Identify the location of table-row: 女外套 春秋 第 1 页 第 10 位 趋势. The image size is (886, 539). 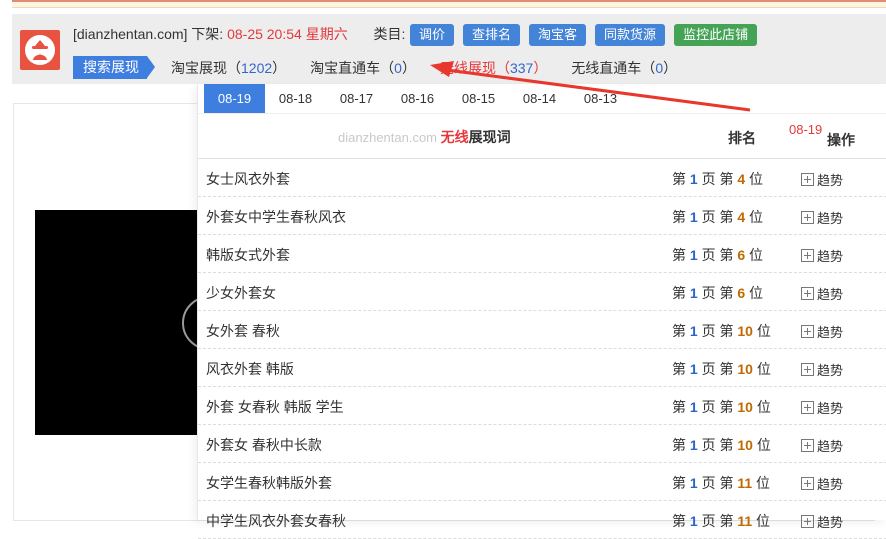
(542, 330).